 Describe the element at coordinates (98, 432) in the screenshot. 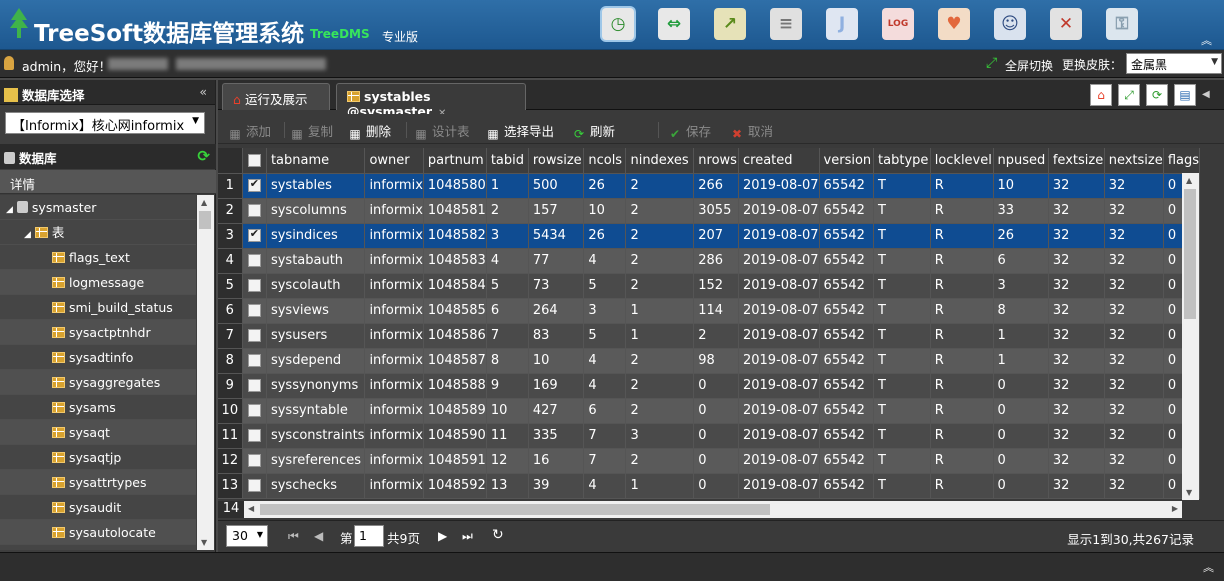

I see `tree-table-item: sysaqt` at that location.